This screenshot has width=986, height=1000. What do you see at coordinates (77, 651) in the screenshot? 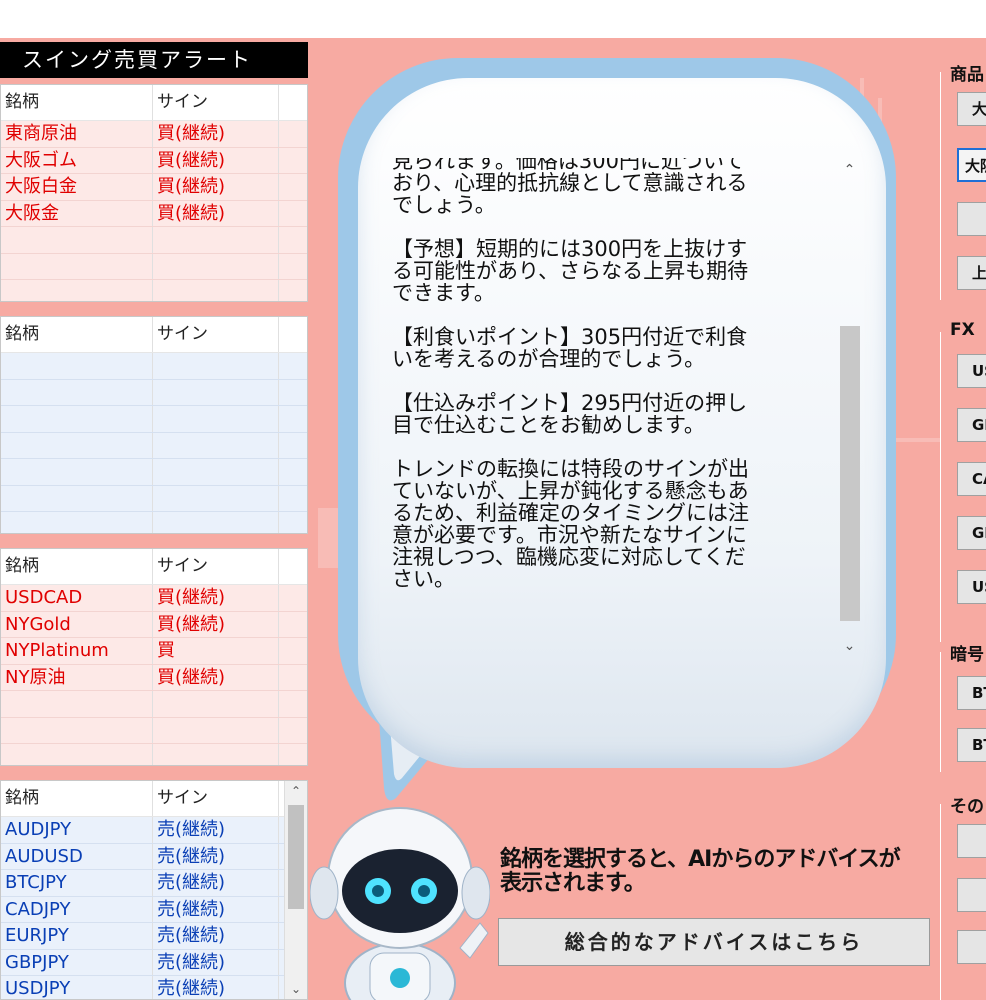
I see `symbol-cell: NYPlatinum` at bounding box center [77, 651].